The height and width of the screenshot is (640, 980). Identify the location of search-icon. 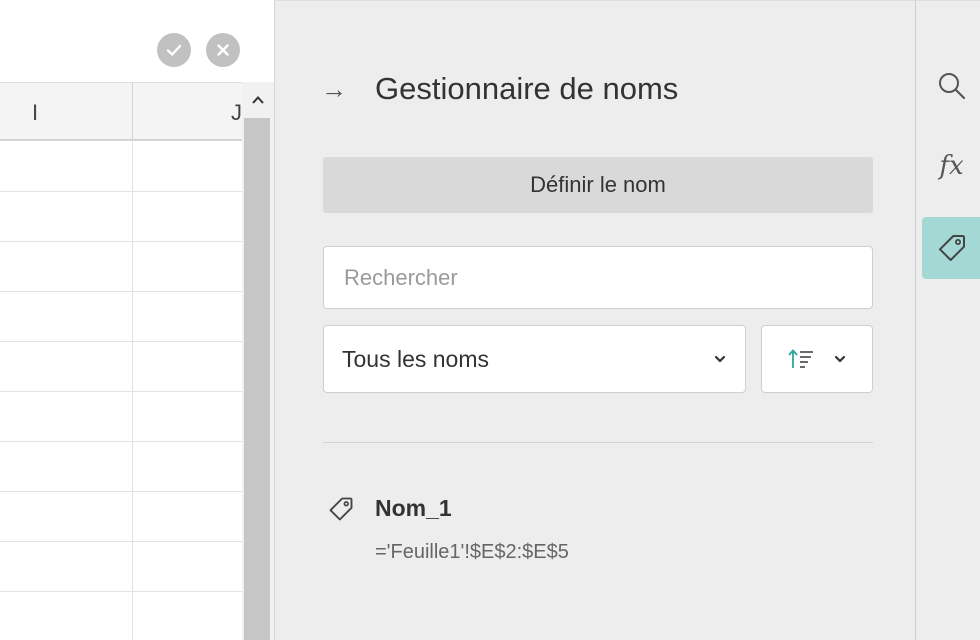
(951, 86).